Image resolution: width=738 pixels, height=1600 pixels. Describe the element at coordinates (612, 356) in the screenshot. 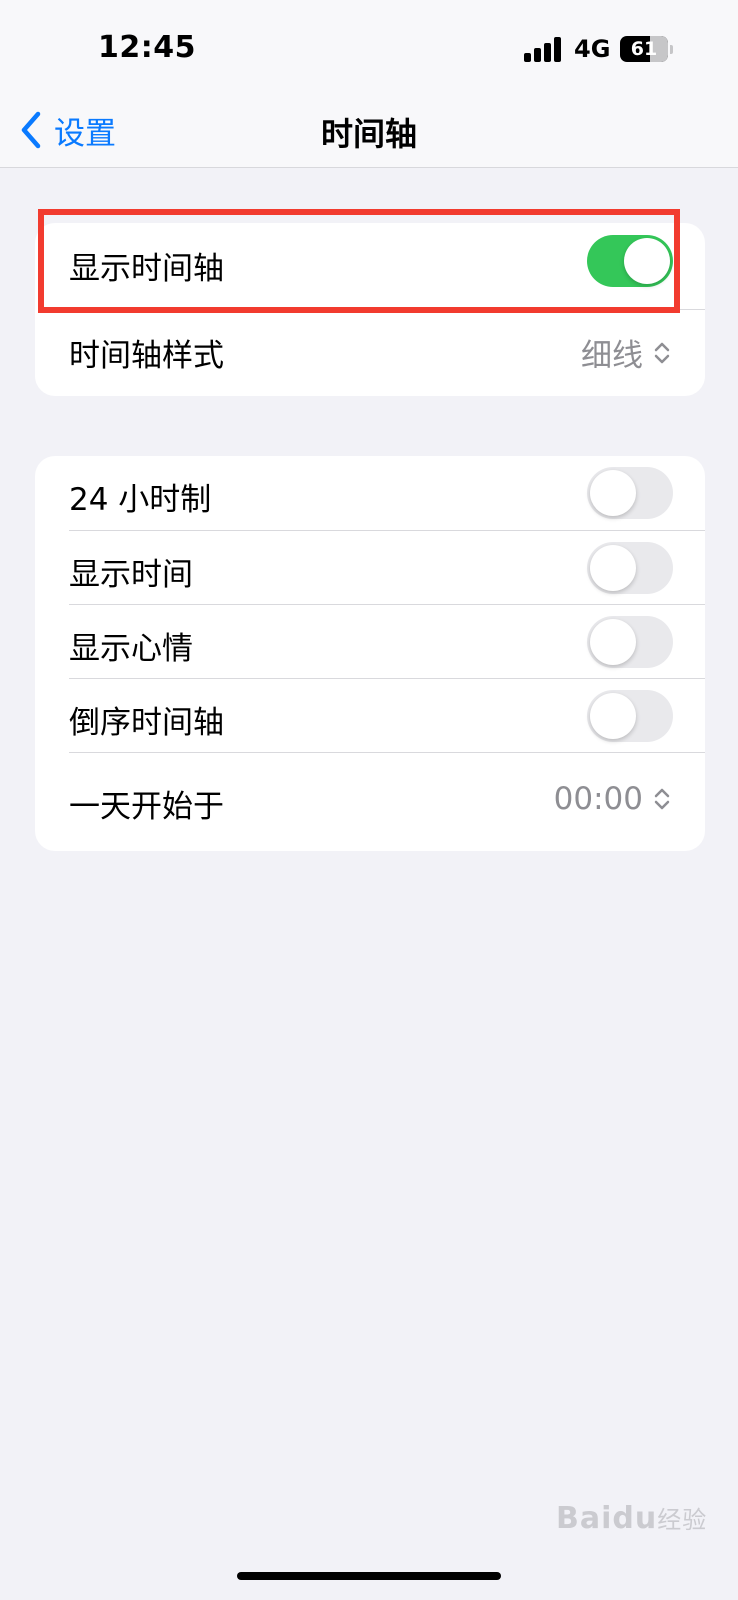

I see `timeline-style-value: 细线` at that location.